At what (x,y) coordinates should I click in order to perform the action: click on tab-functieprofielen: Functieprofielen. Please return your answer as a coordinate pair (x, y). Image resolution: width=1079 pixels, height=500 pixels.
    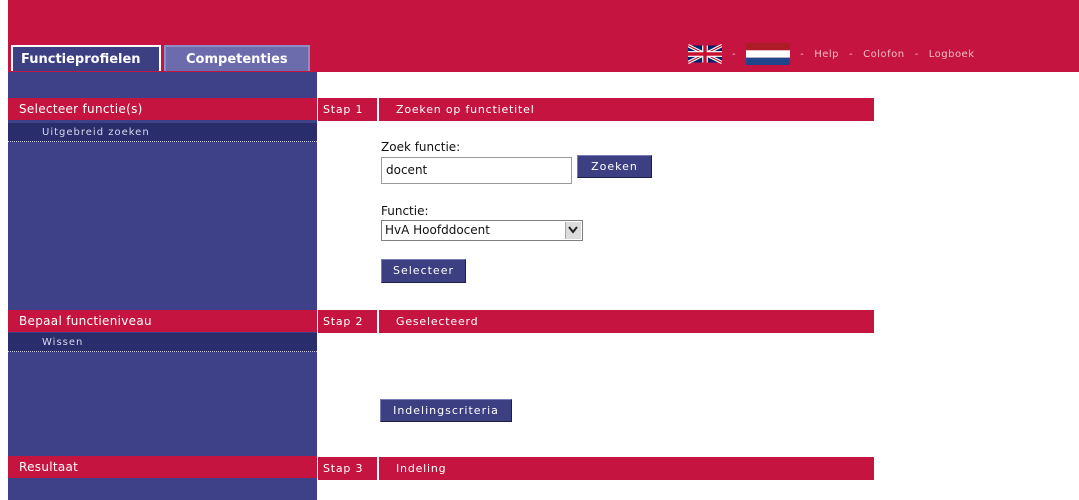
    Looking at the image, I should click on (86, 58).